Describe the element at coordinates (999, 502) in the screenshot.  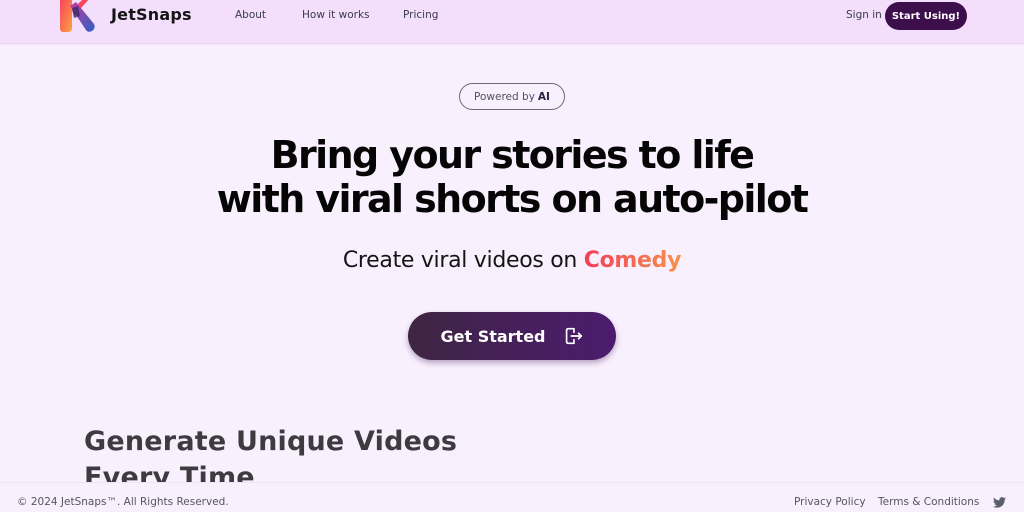
I see `twitter-icon` at that location.